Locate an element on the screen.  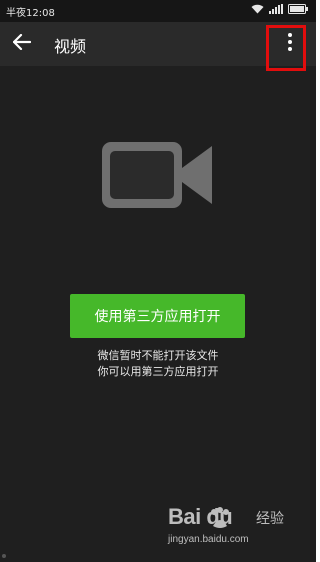
app-bar: 视频 is located at coordinates (158, 44).